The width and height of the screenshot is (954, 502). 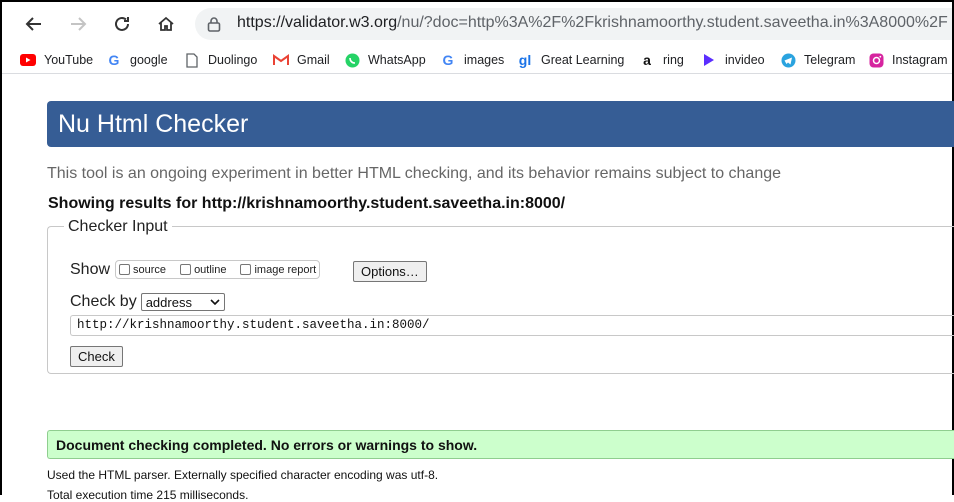 I want to click on check-by-row: Check by address, so click(x=147, y=302).